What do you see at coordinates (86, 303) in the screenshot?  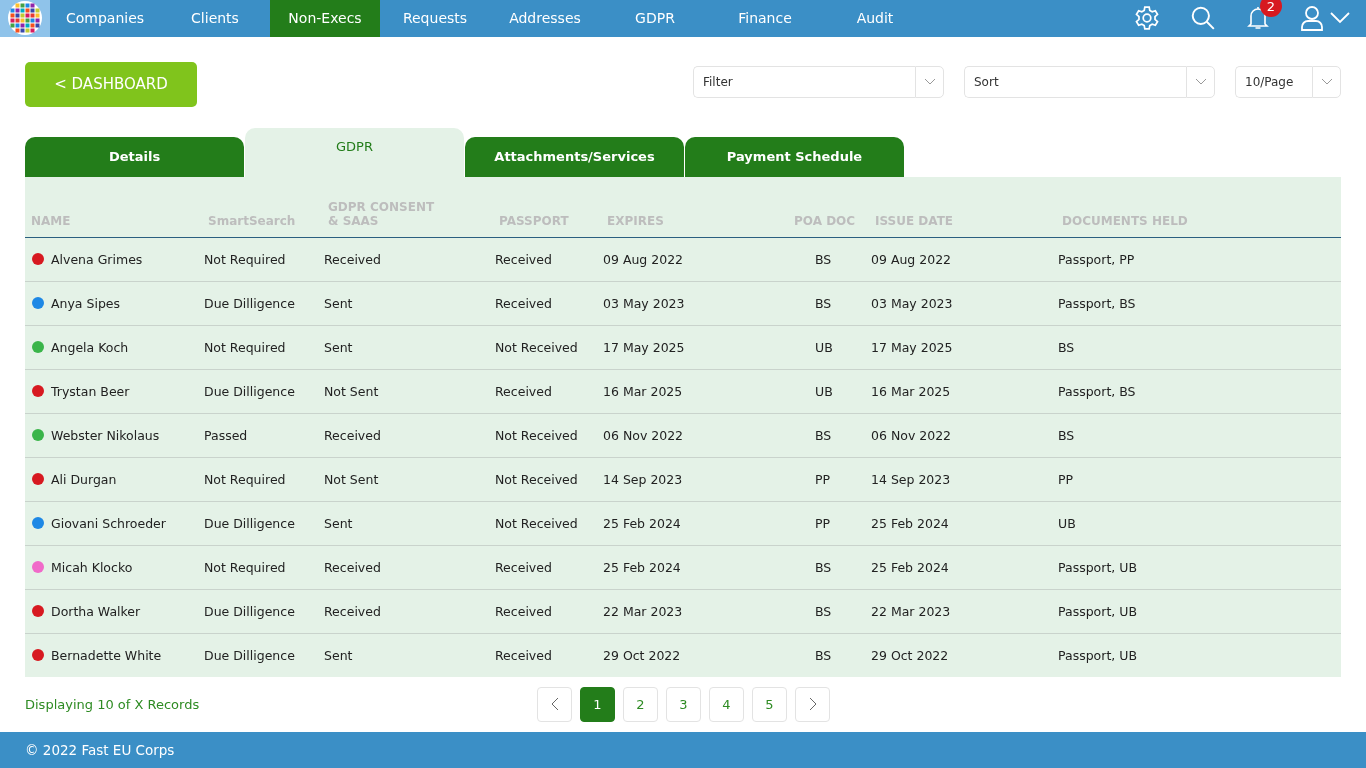 I see `table-cell: Anya Sipes` at bounding box center [86, 303].